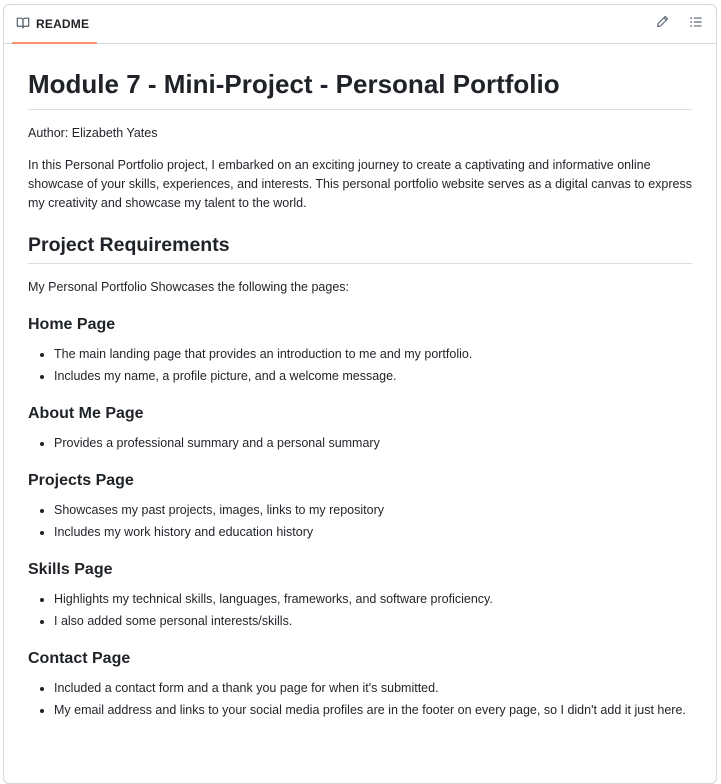 The height and width of the screenshot is (784, 721). I want to click on active-tab-indicator, so click(55, 43).